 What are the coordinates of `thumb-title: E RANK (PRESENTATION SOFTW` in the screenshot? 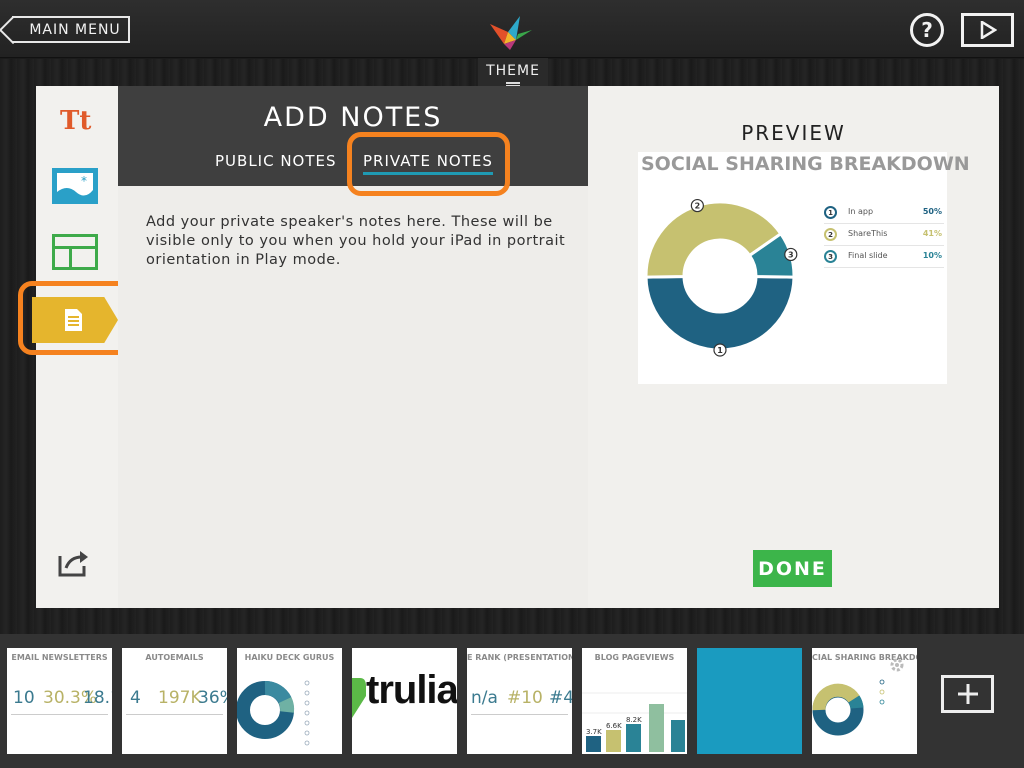 It's located at (519, 657).